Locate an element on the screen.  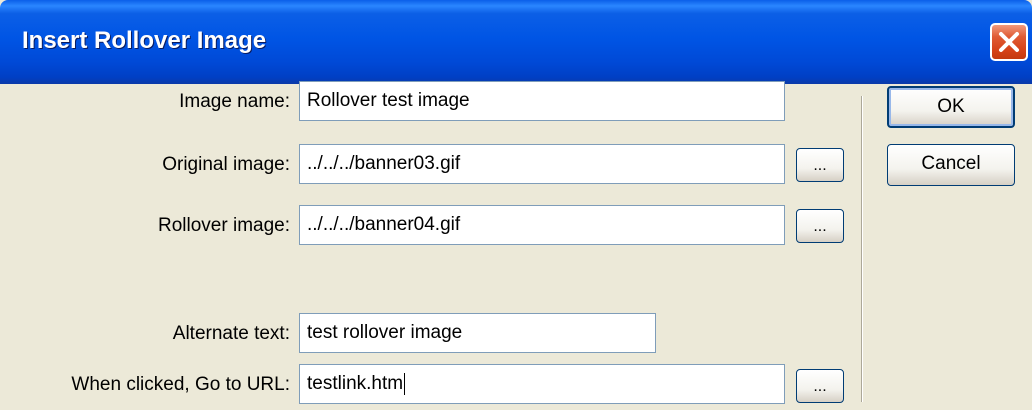
vertical-separator is located at coordinates (862, 249).